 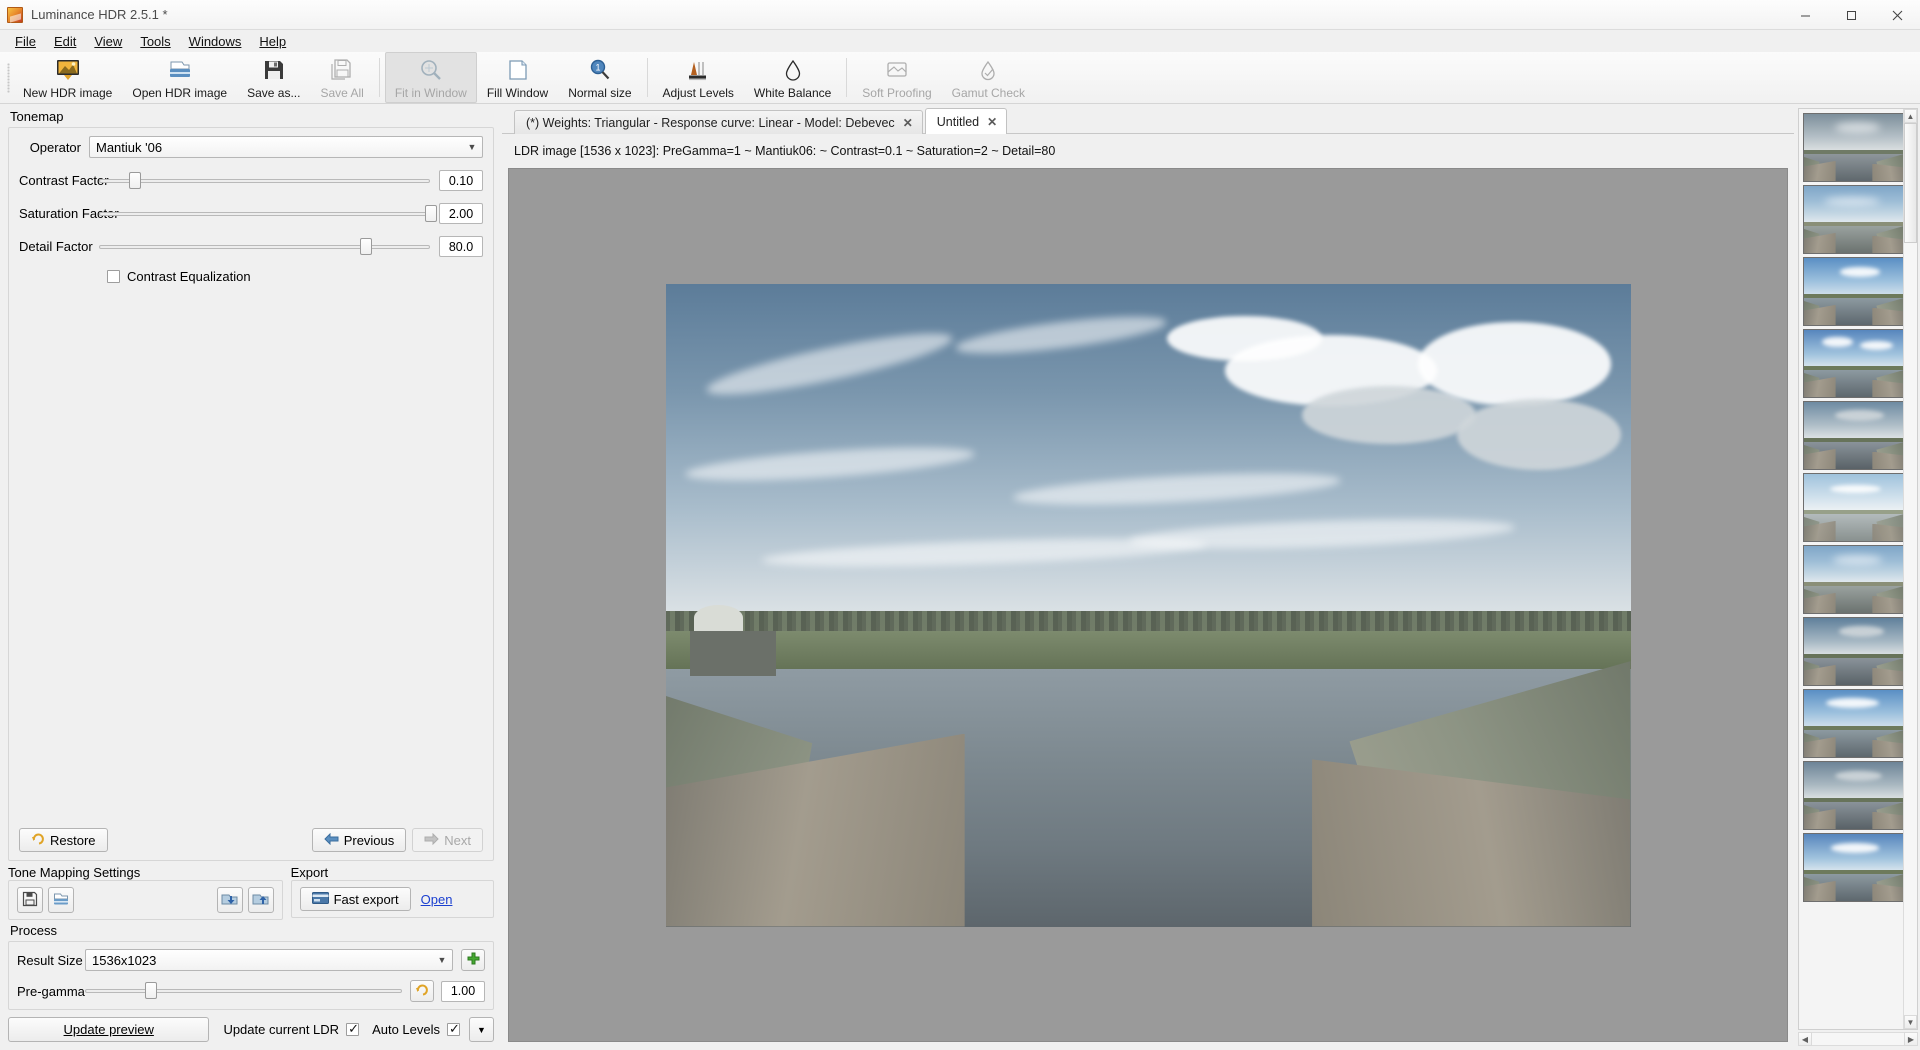 What do you see at coordinates (108, 41) in the screenshot?
I see `menu-view: View` at bounding box center [108, 41].